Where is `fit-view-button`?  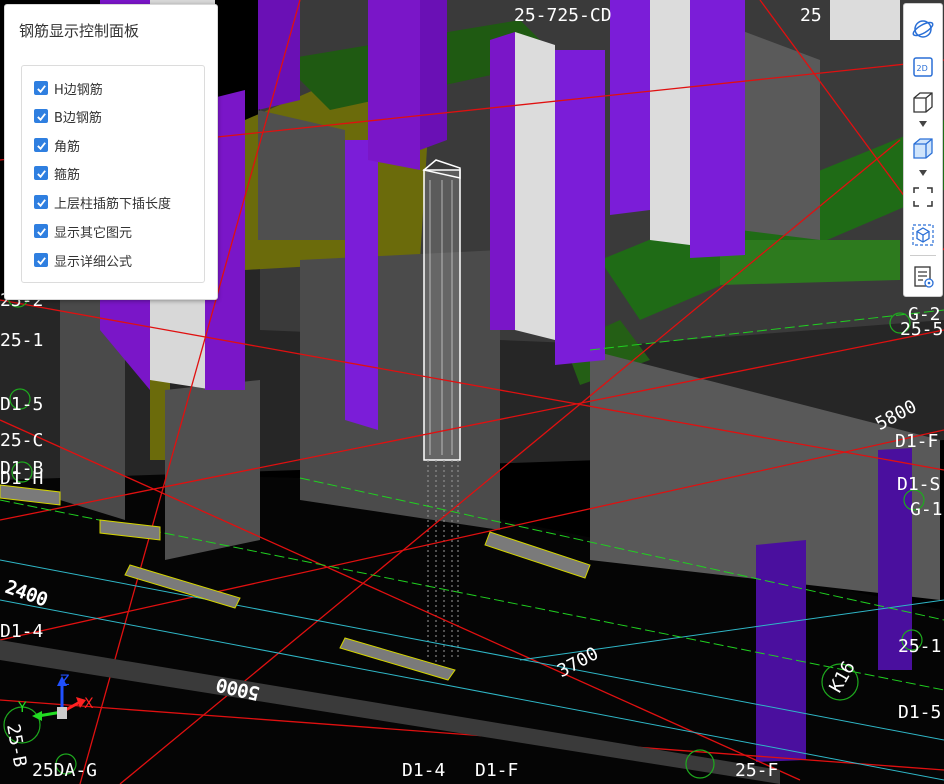 fit-view-button is located at coordinates (923, 197).